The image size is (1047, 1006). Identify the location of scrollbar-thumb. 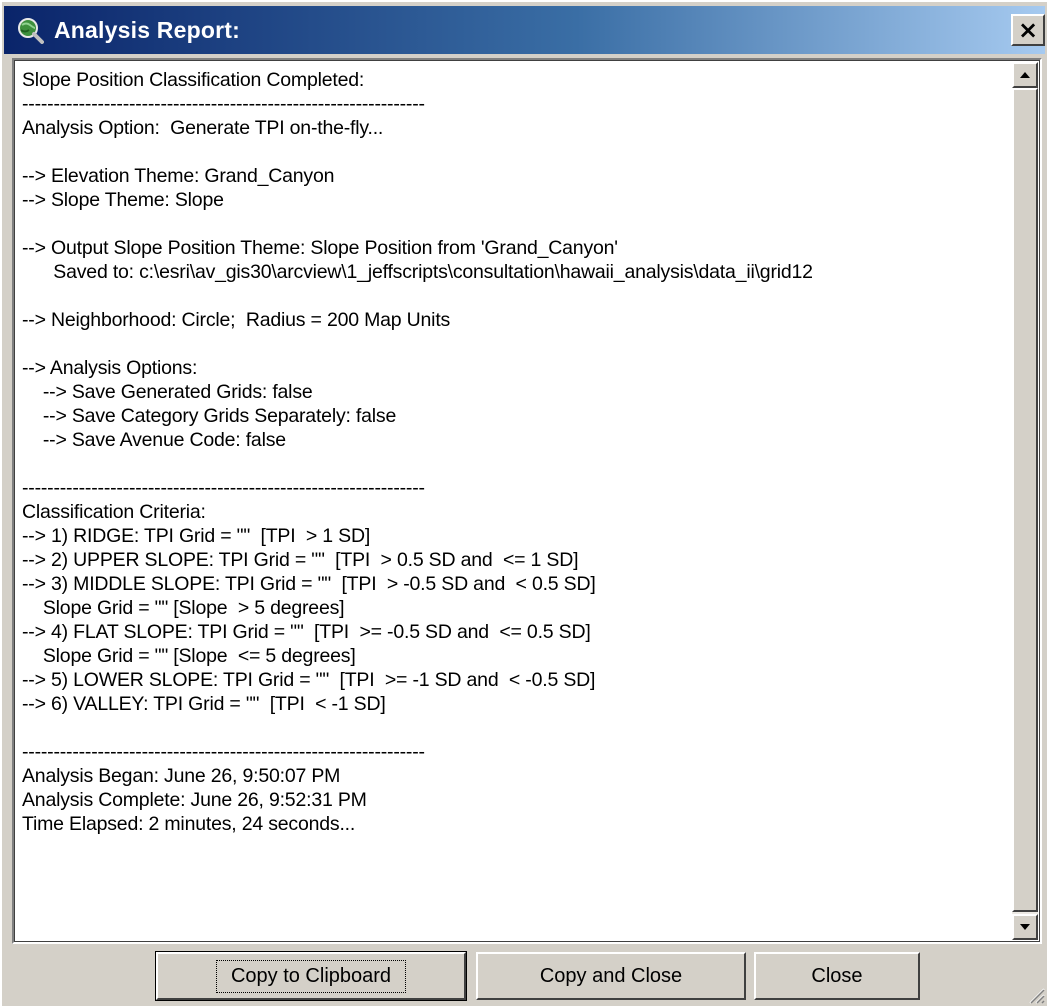
(1025, 500).